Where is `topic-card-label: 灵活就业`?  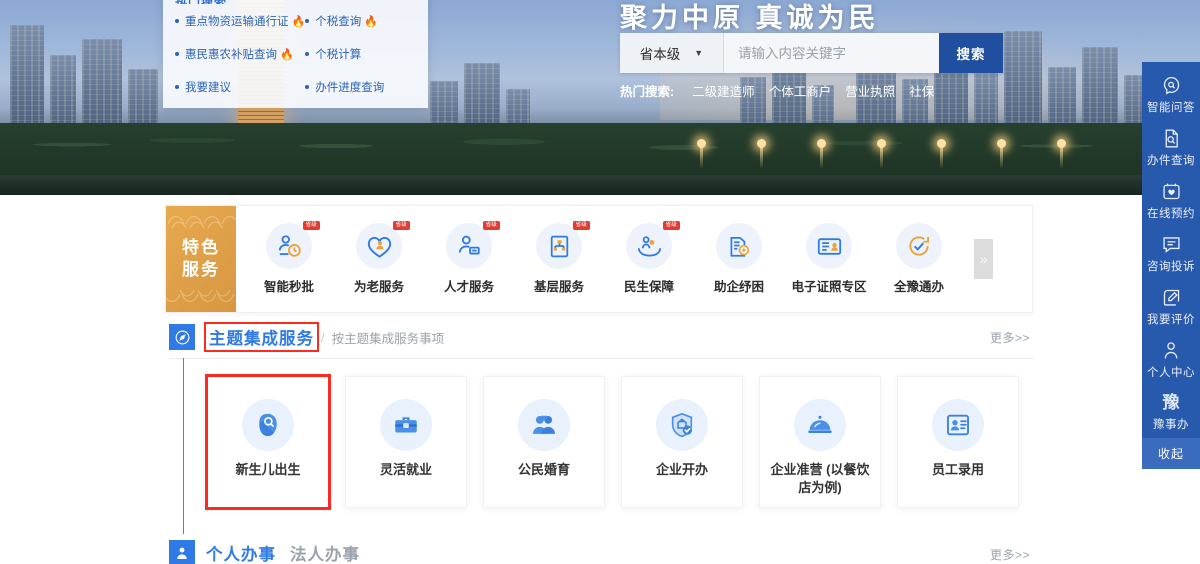 topic-card-label: 灵活就业 is located at coordinates (405, 469).